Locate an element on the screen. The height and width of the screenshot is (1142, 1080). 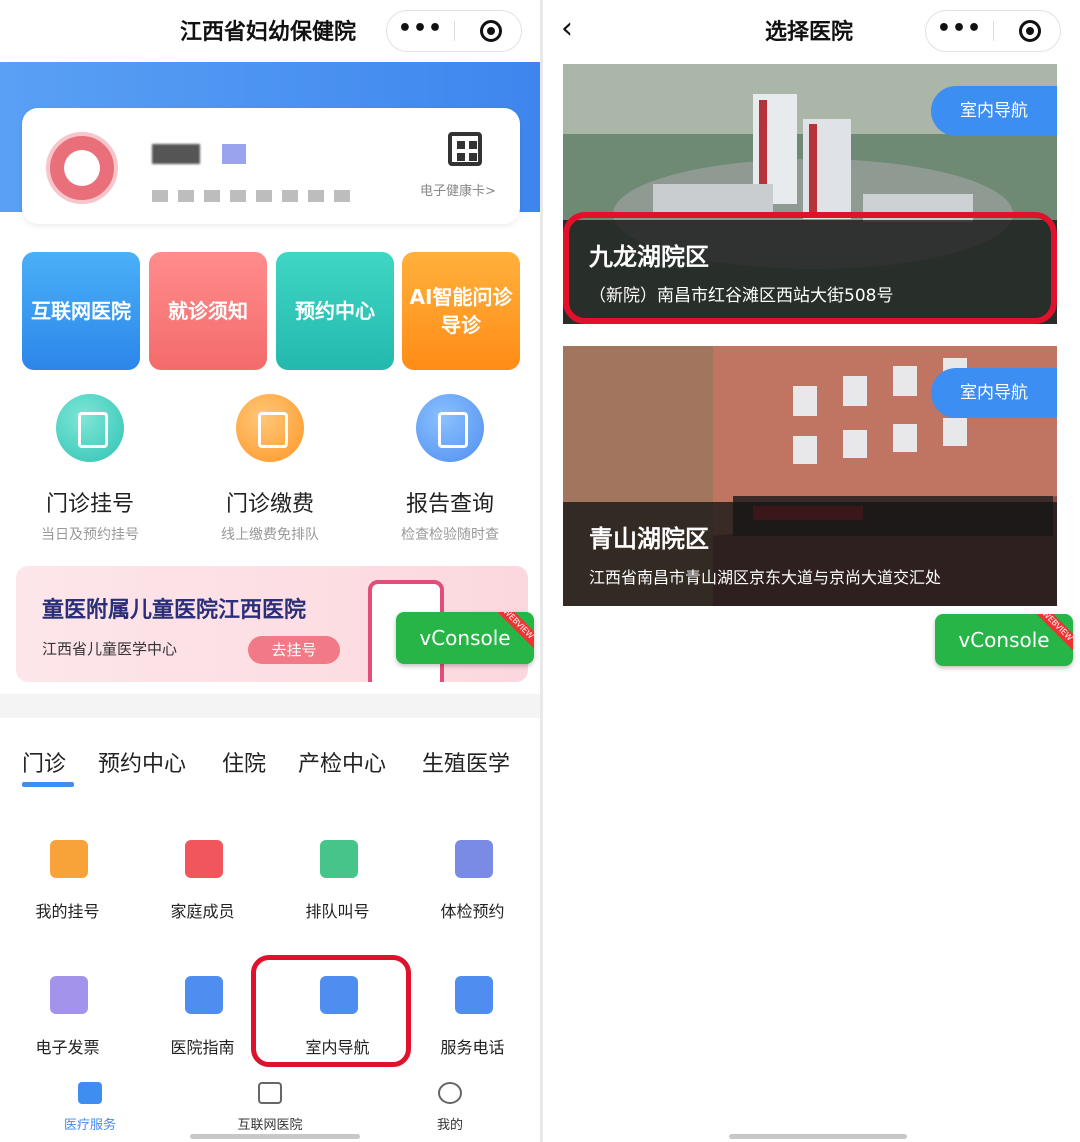
tile-internet-hospital: 互联网医院 is located at coordinates (81, 311).